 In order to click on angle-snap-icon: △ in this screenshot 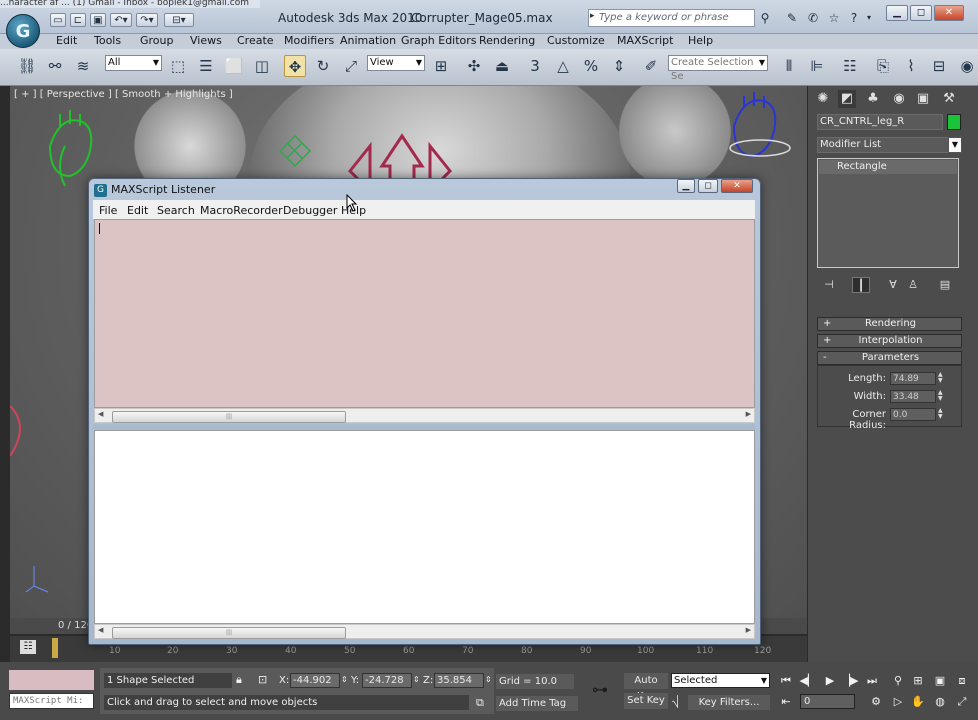, I will do `click(563, 66)`.